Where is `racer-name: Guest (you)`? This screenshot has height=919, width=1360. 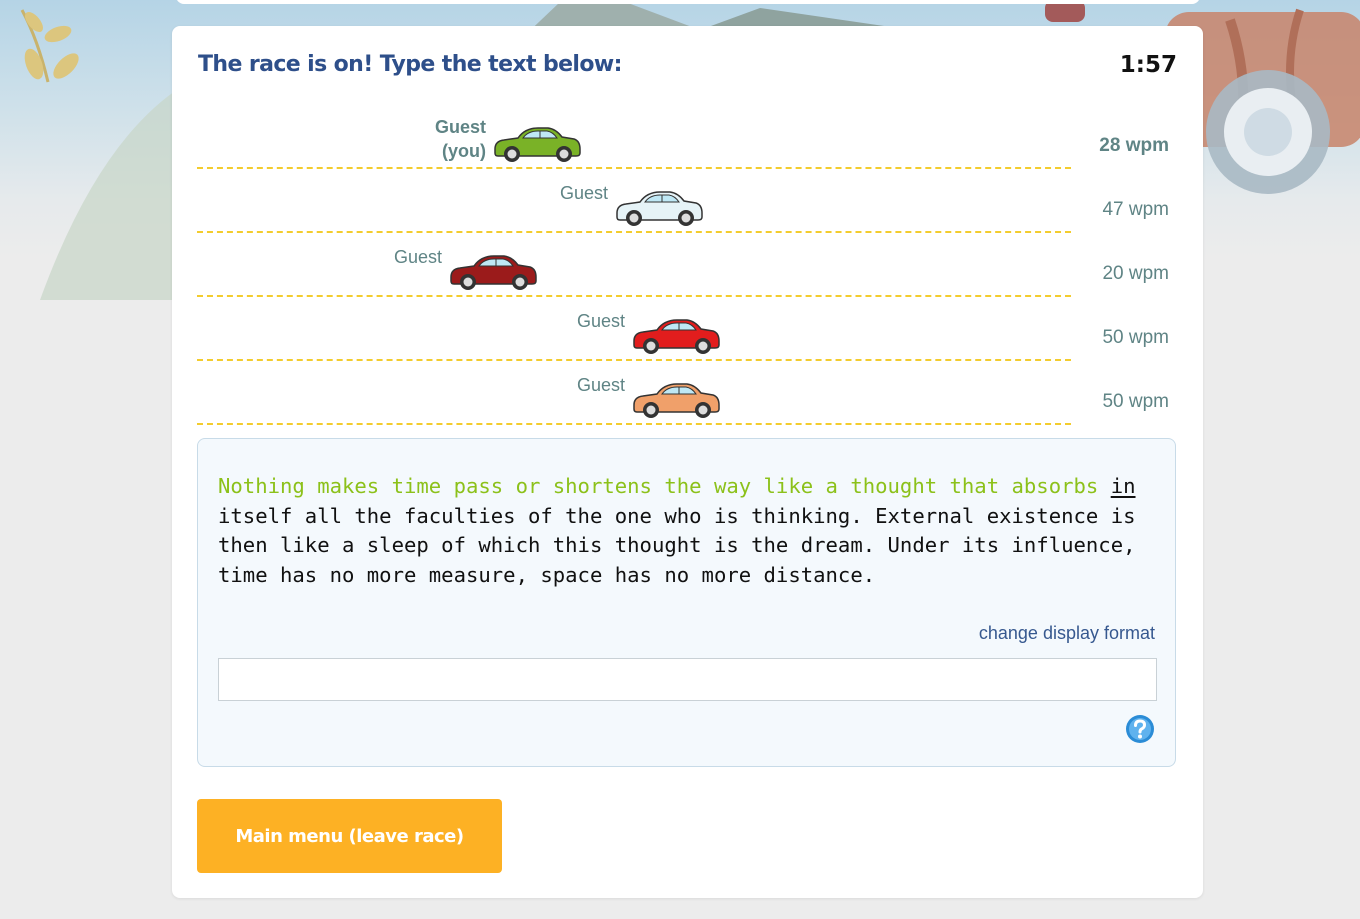
racer-name: Guest (you) is located at coordinates (460, 139).